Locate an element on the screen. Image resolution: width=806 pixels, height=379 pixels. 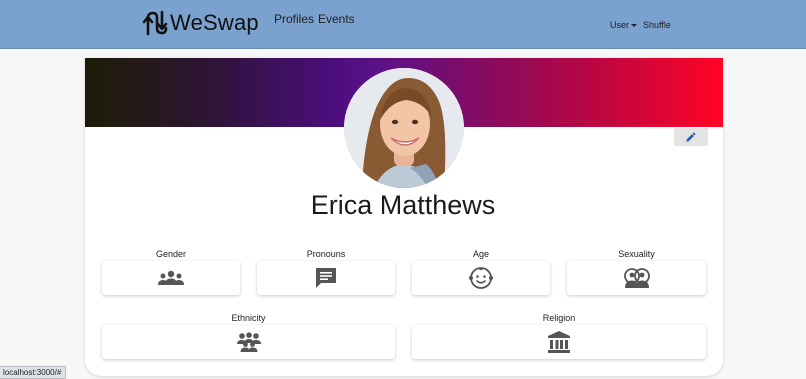
top-navbar: WeSwap Profiles Events User Shuffle is located at coordinates (403, 24).